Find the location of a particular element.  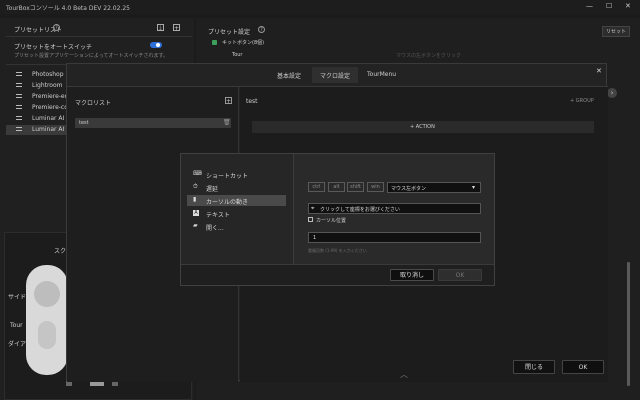

repeat-count-hint: 重複回数 (1-99) を入力ください is located at coordinates (337, 250).